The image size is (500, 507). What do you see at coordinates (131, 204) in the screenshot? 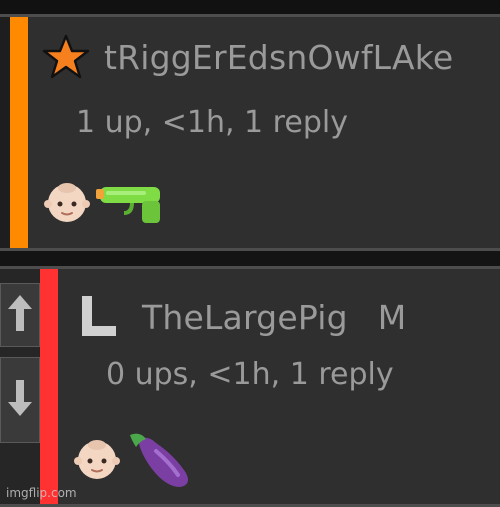
I see `water-gun-icon` at bounding box center [131, 204].